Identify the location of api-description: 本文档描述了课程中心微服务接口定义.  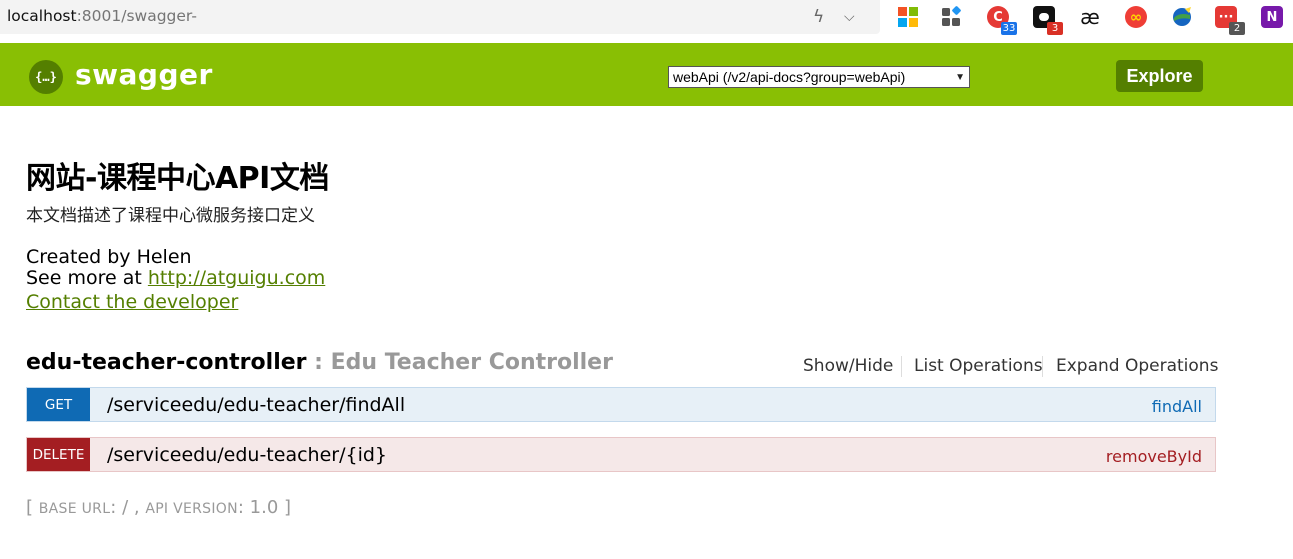
(170, 216).